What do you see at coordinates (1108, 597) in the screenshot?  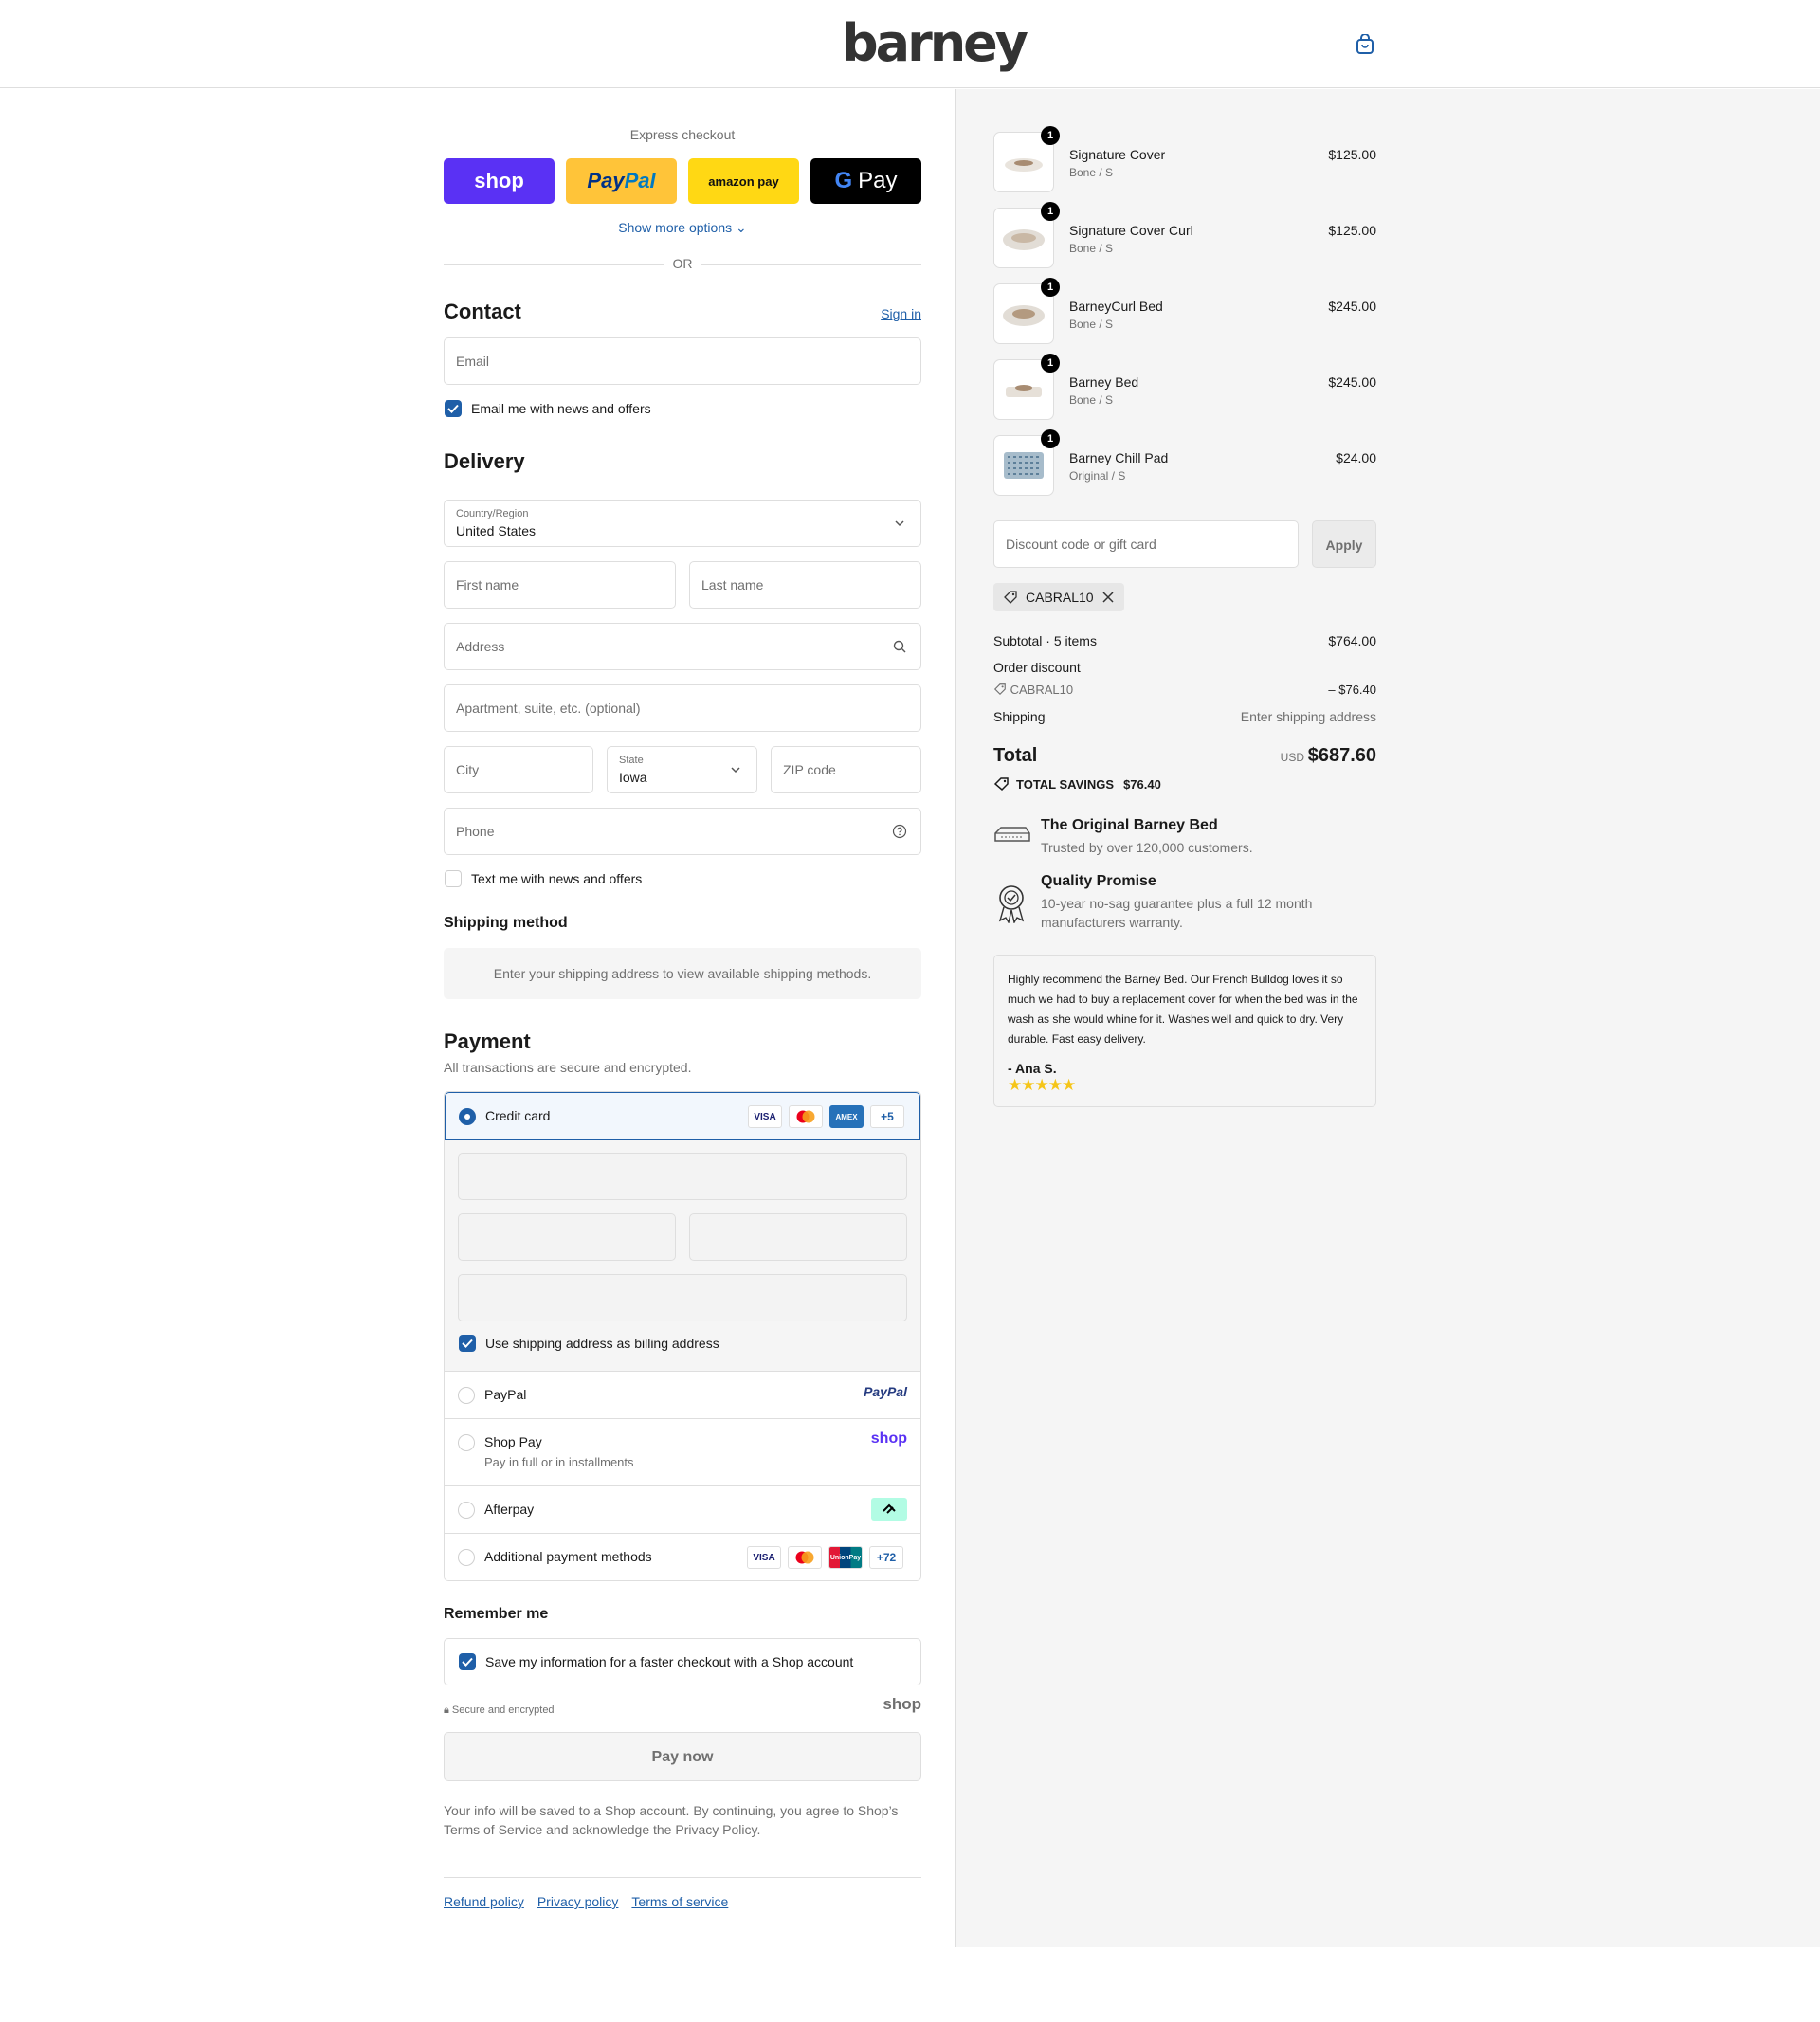 I see `close-icon` at bounding box center [1108, 597].